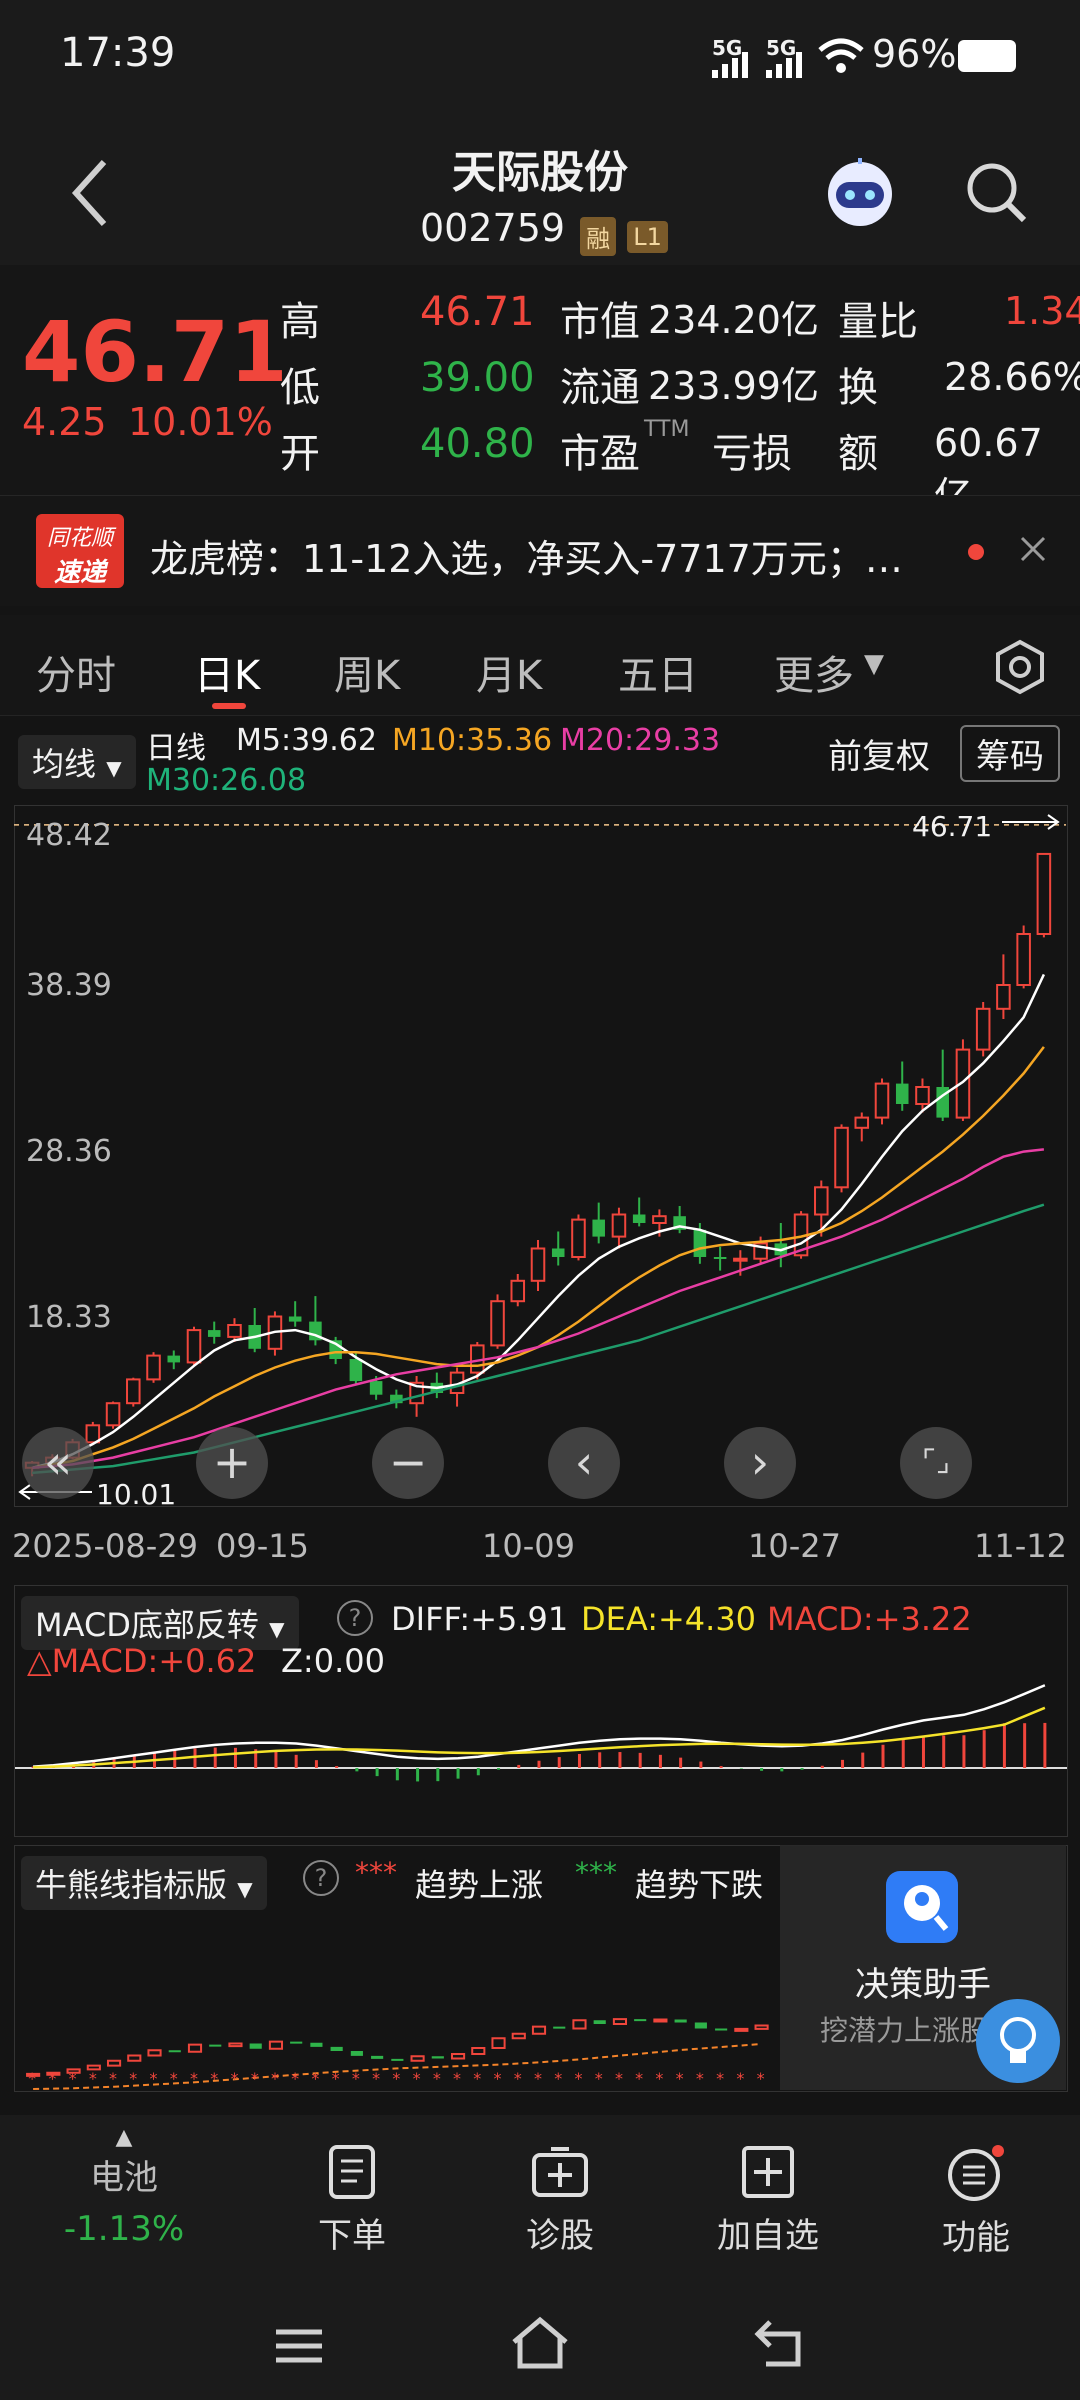  What do you see at coordinates (232, 1463) in the screenshot?
I see `zoom-in-button: +` at bounding box center [232, 1463].